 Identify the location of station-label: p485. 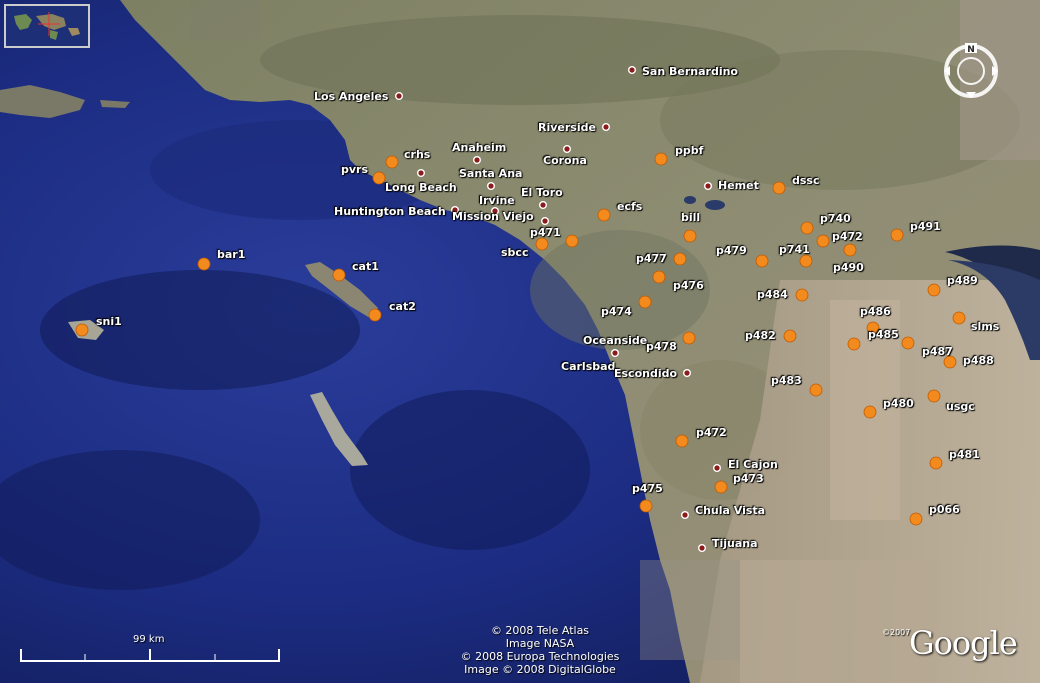
(883, 335).